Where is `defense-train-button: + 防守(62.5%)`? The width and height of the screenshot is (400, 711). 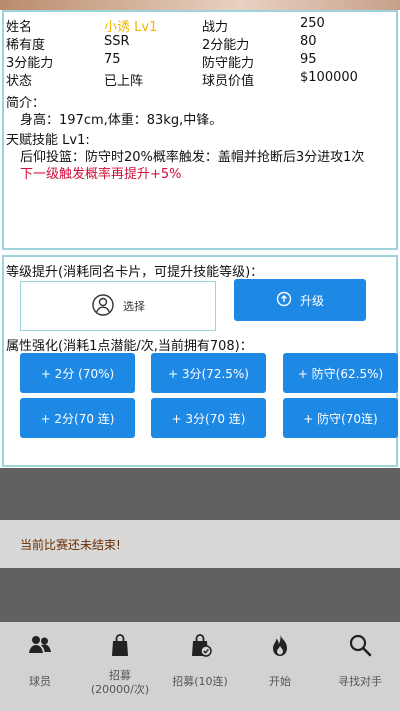
defense-train-button: + 防守(62.5%) is located at coordinates (340, 373).